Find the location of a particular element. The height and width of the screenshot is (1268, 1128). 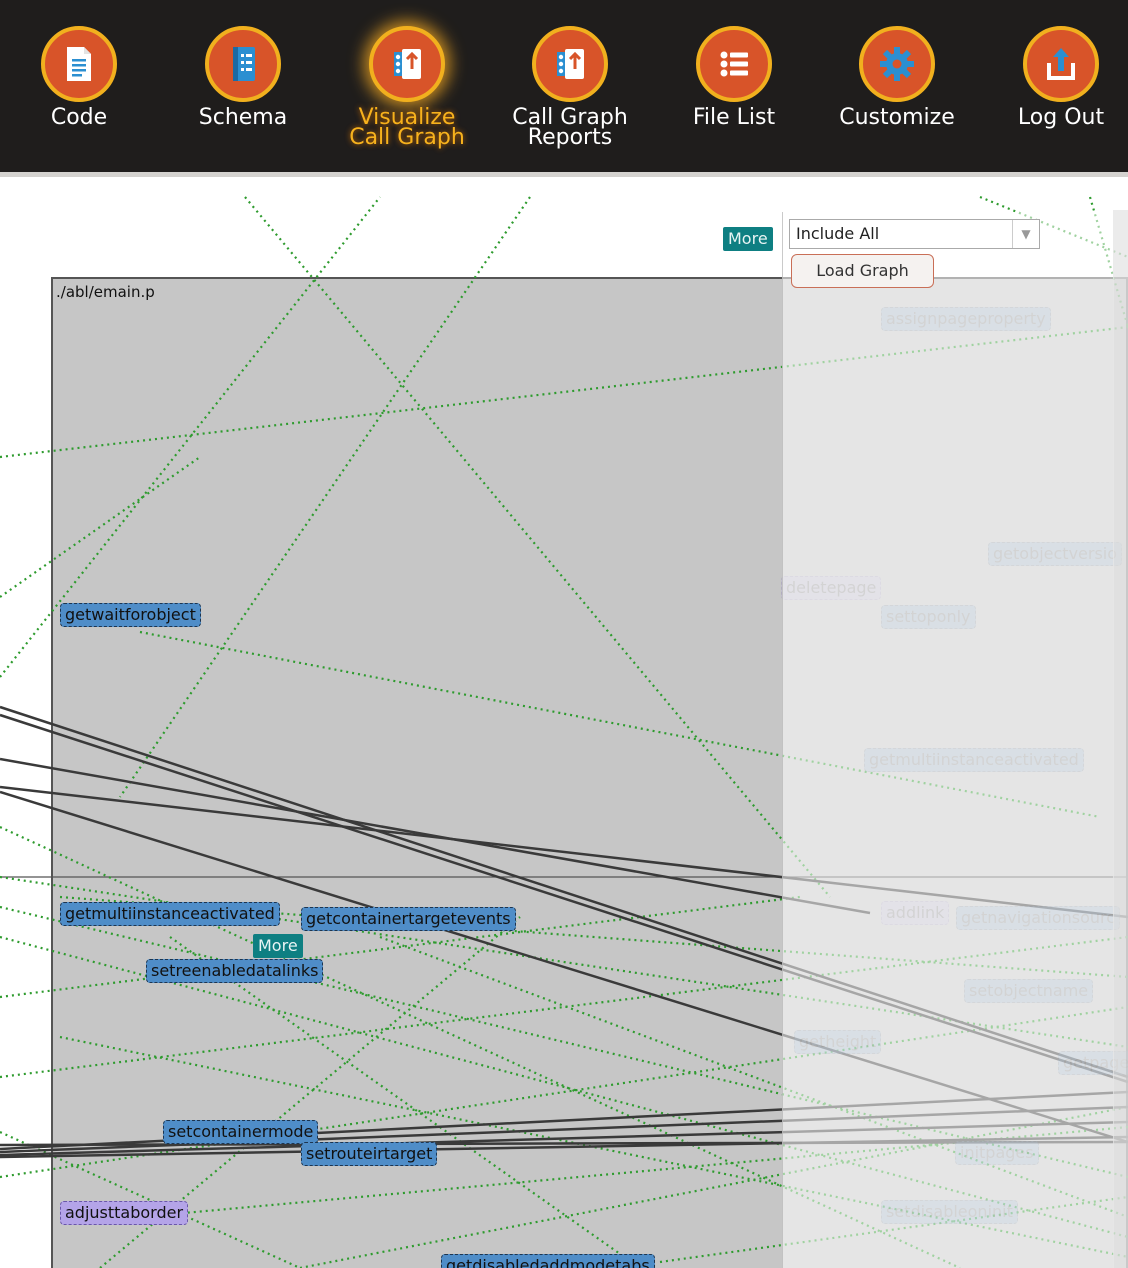

schema-book-icon is located at coordinates (243, 64).